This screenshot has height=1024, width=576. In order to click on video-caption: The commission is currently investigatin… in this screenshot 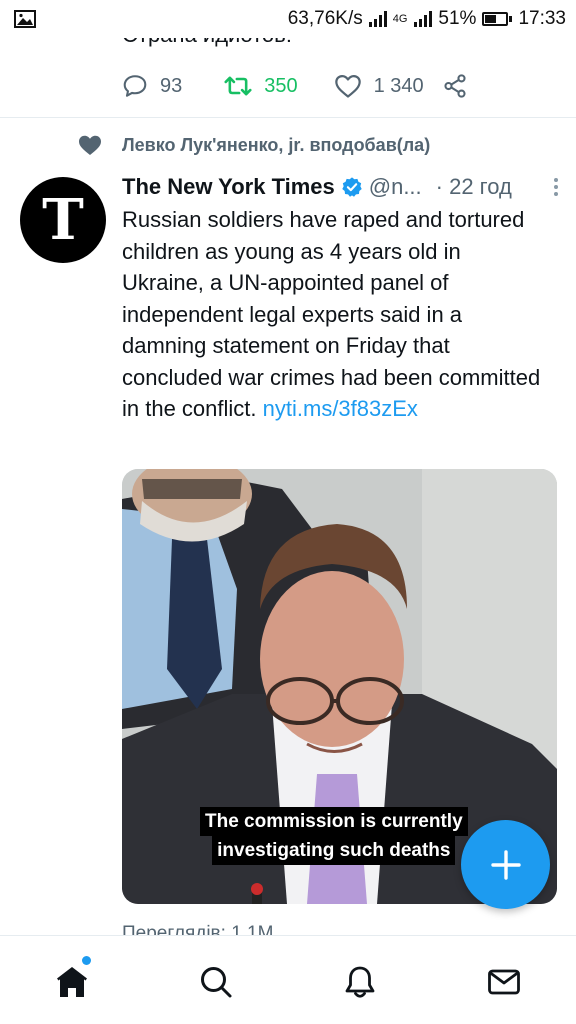, I will do `click(334, 836)`.